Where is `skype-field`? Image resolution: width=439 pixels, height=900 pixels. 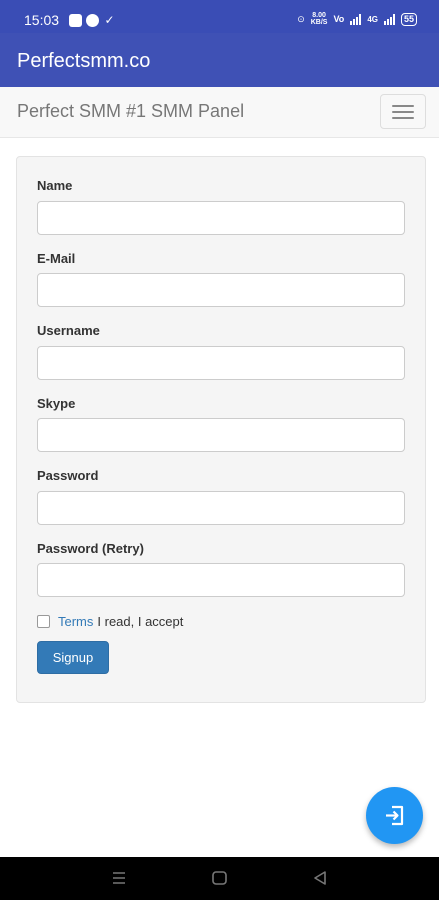 skype-field is located at coordinates (221, 435).